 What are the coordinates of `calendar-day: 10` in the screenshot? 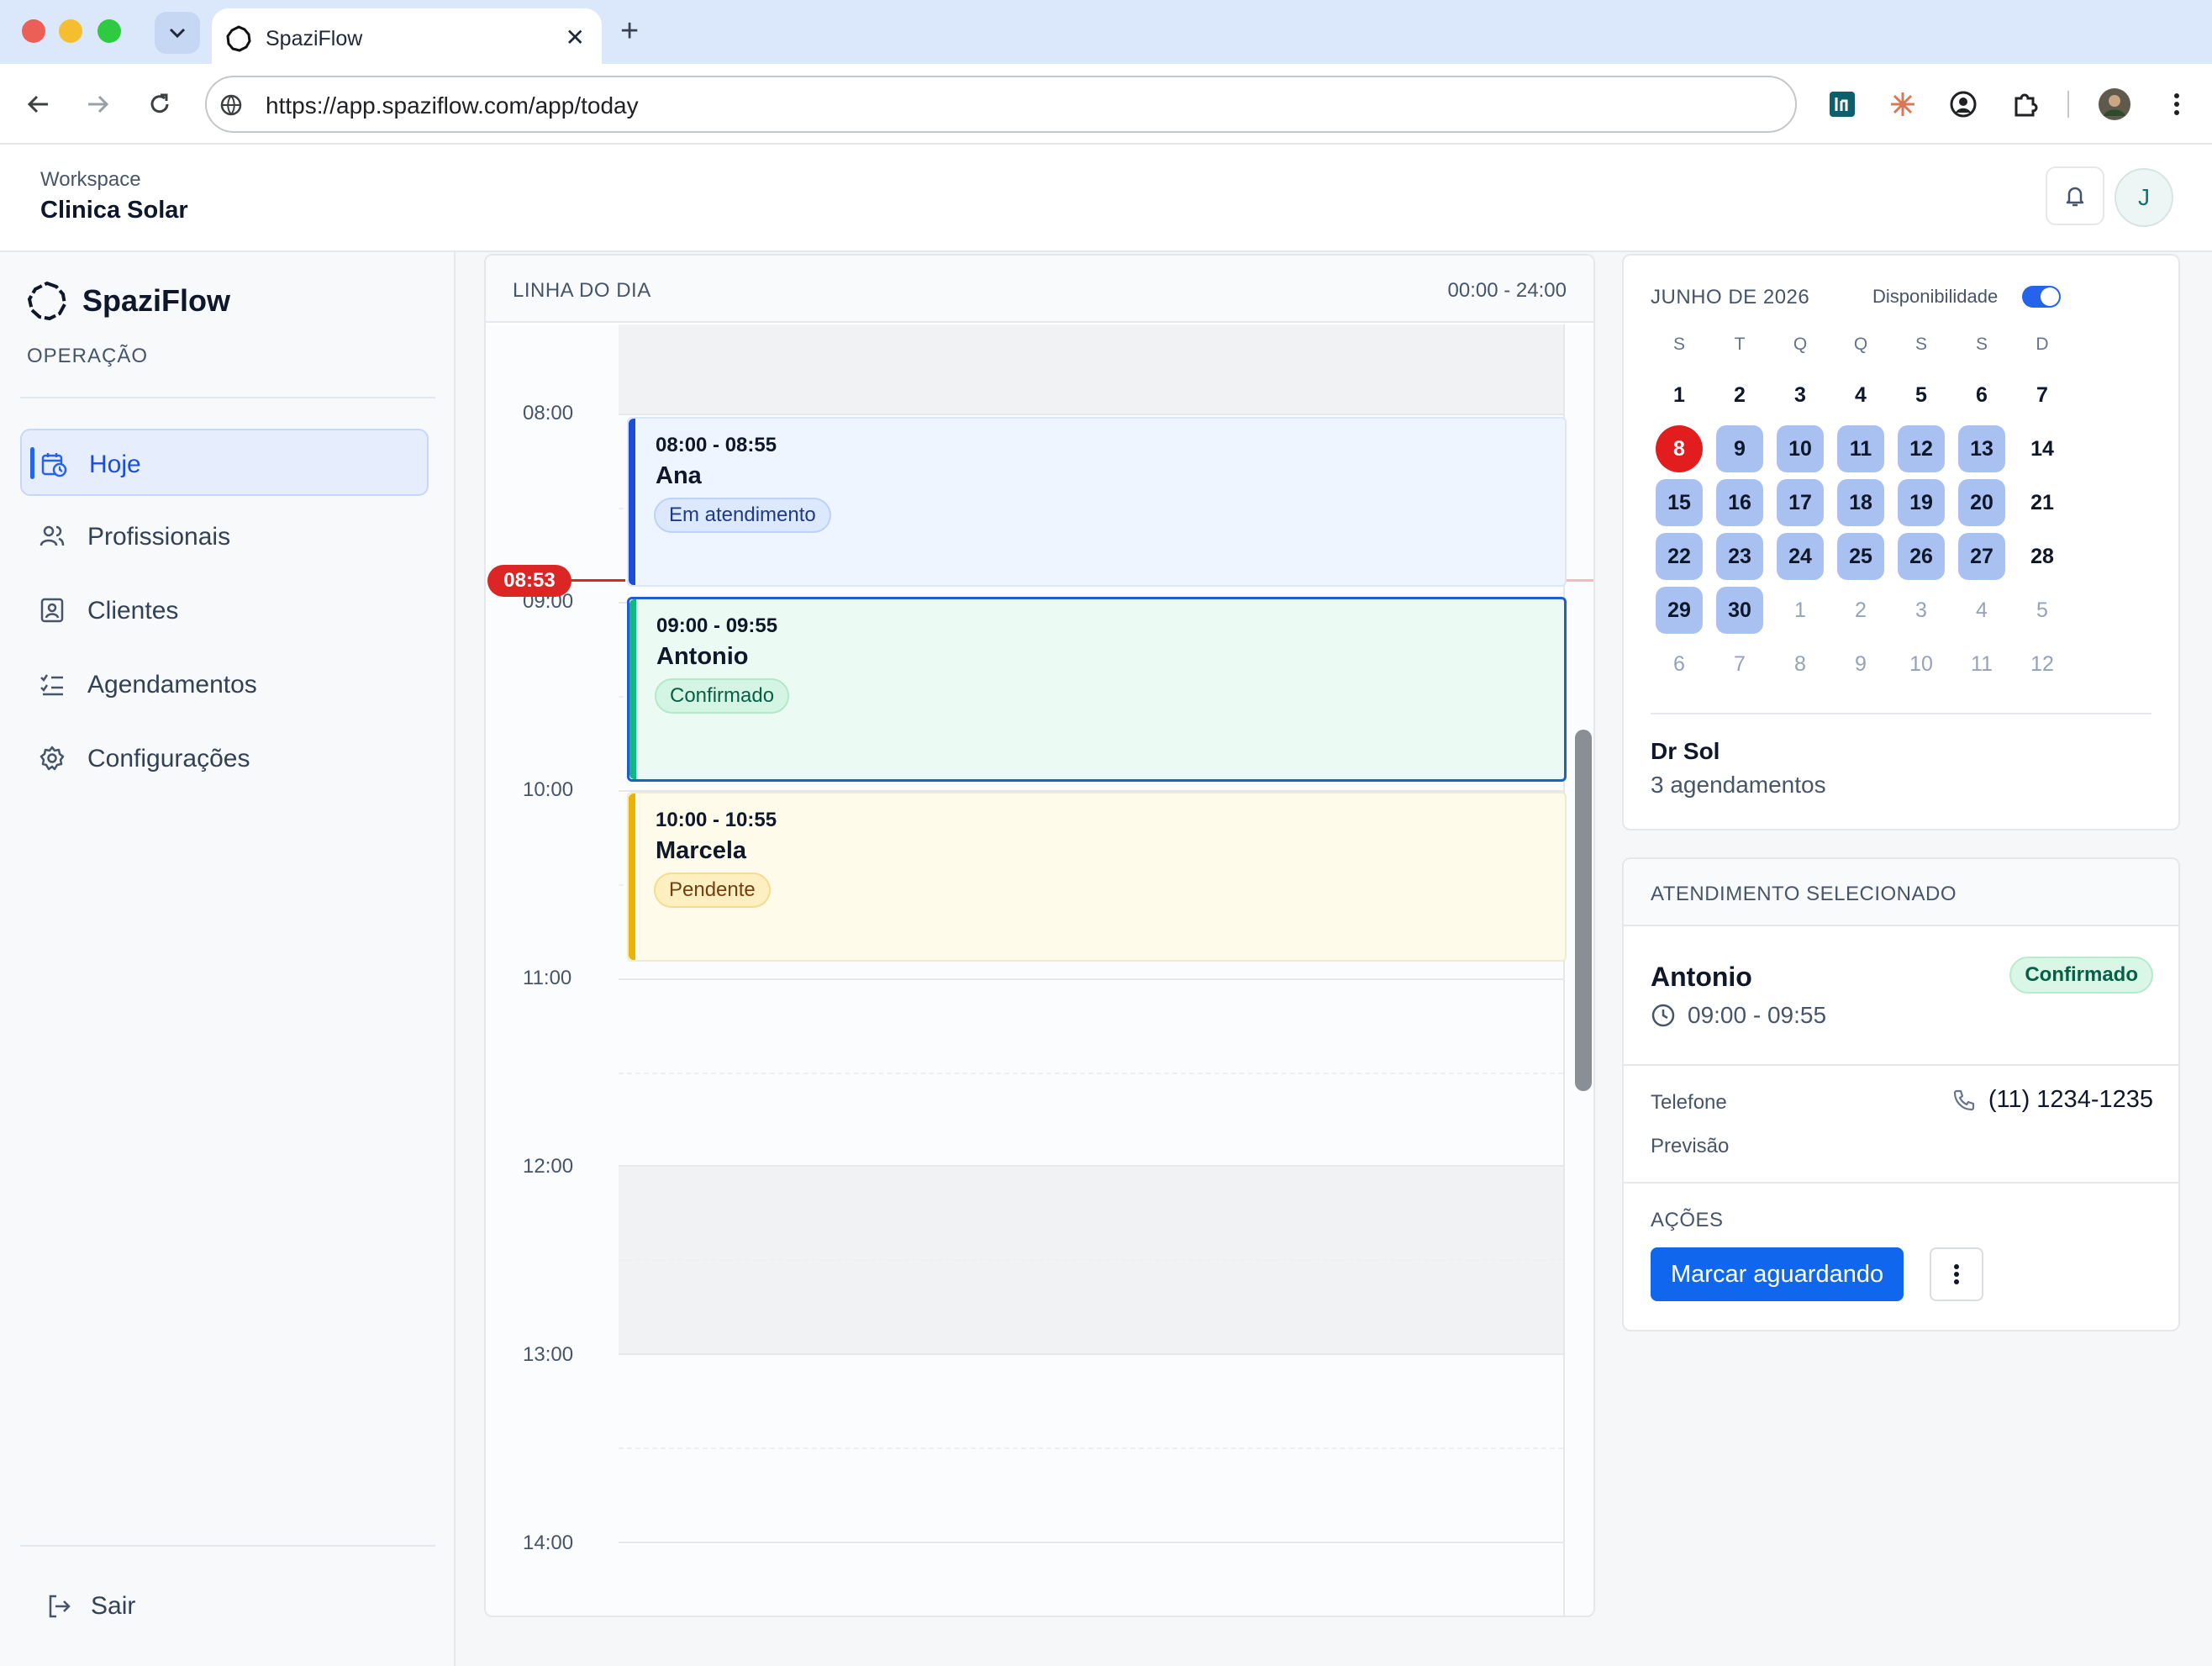 It's located at (1800, 448).